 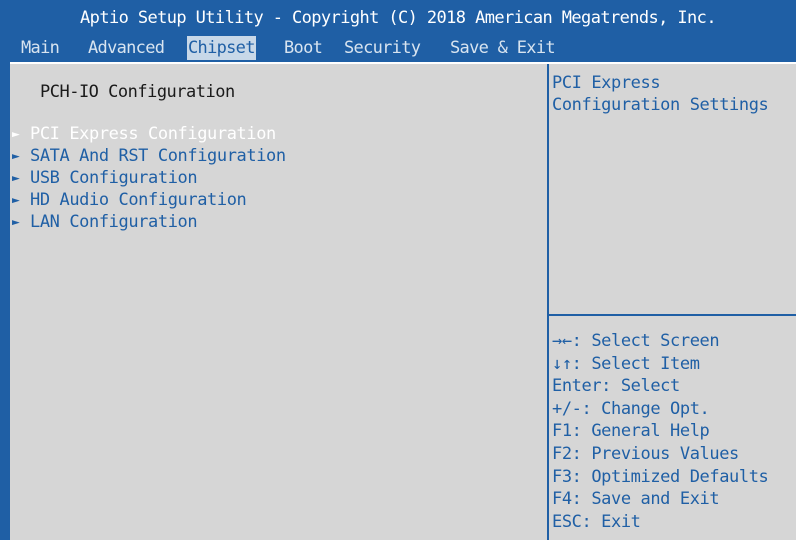 I want to click on tab-advanced: Advanced, so click(x=126, y=48).